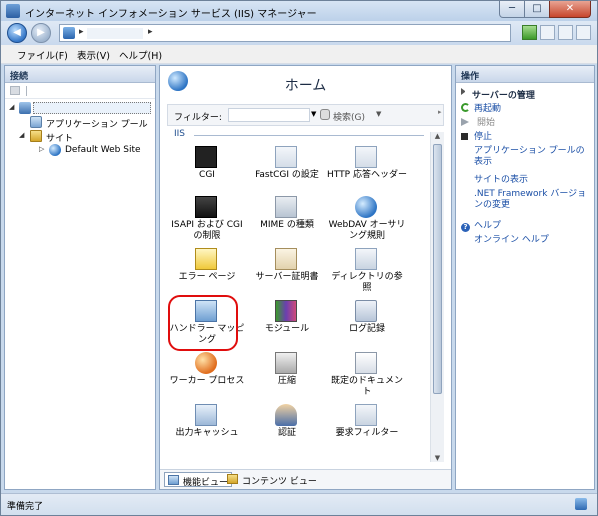  I want to click on feature-label: MIME の種類, so click(287, 225).